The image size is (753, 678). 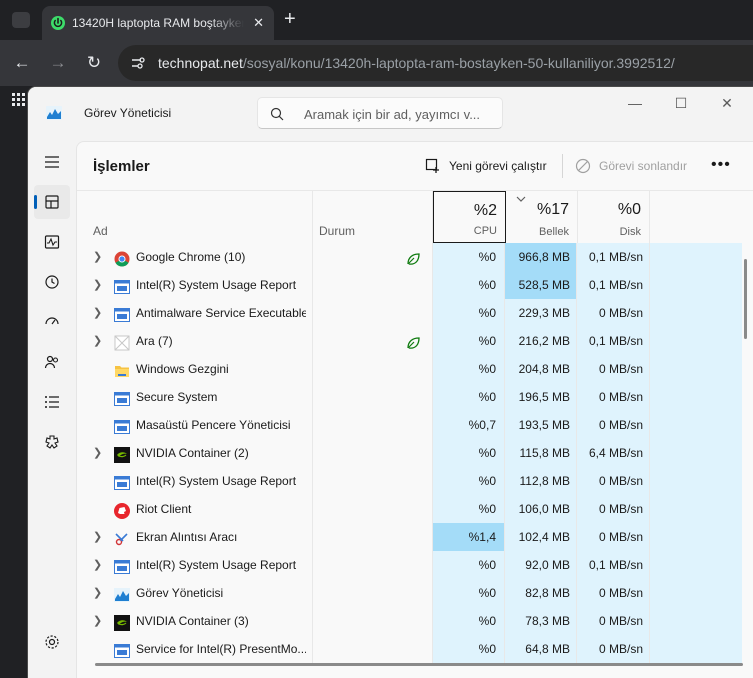 What do you see at coordinates (290, 19) in the screenshot?
I see `new-tab-button: +` at bounding box center [290, 19].